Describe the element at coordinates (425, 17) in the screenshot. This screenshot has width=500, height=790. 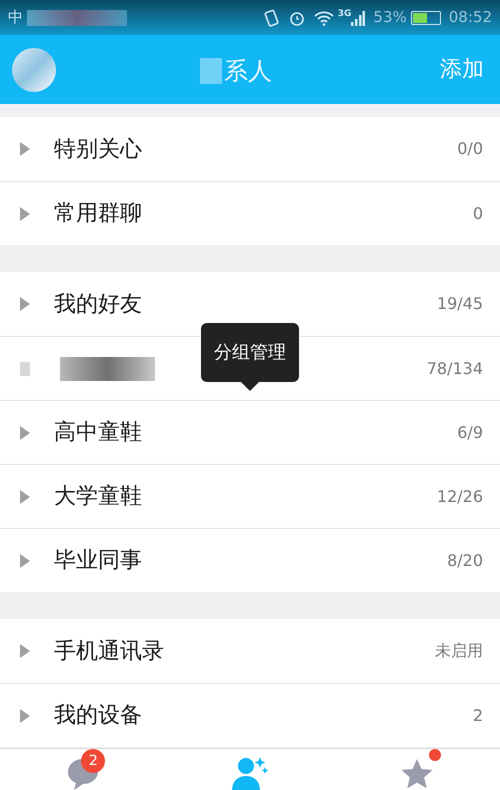
I see `battery-icon` at that location.